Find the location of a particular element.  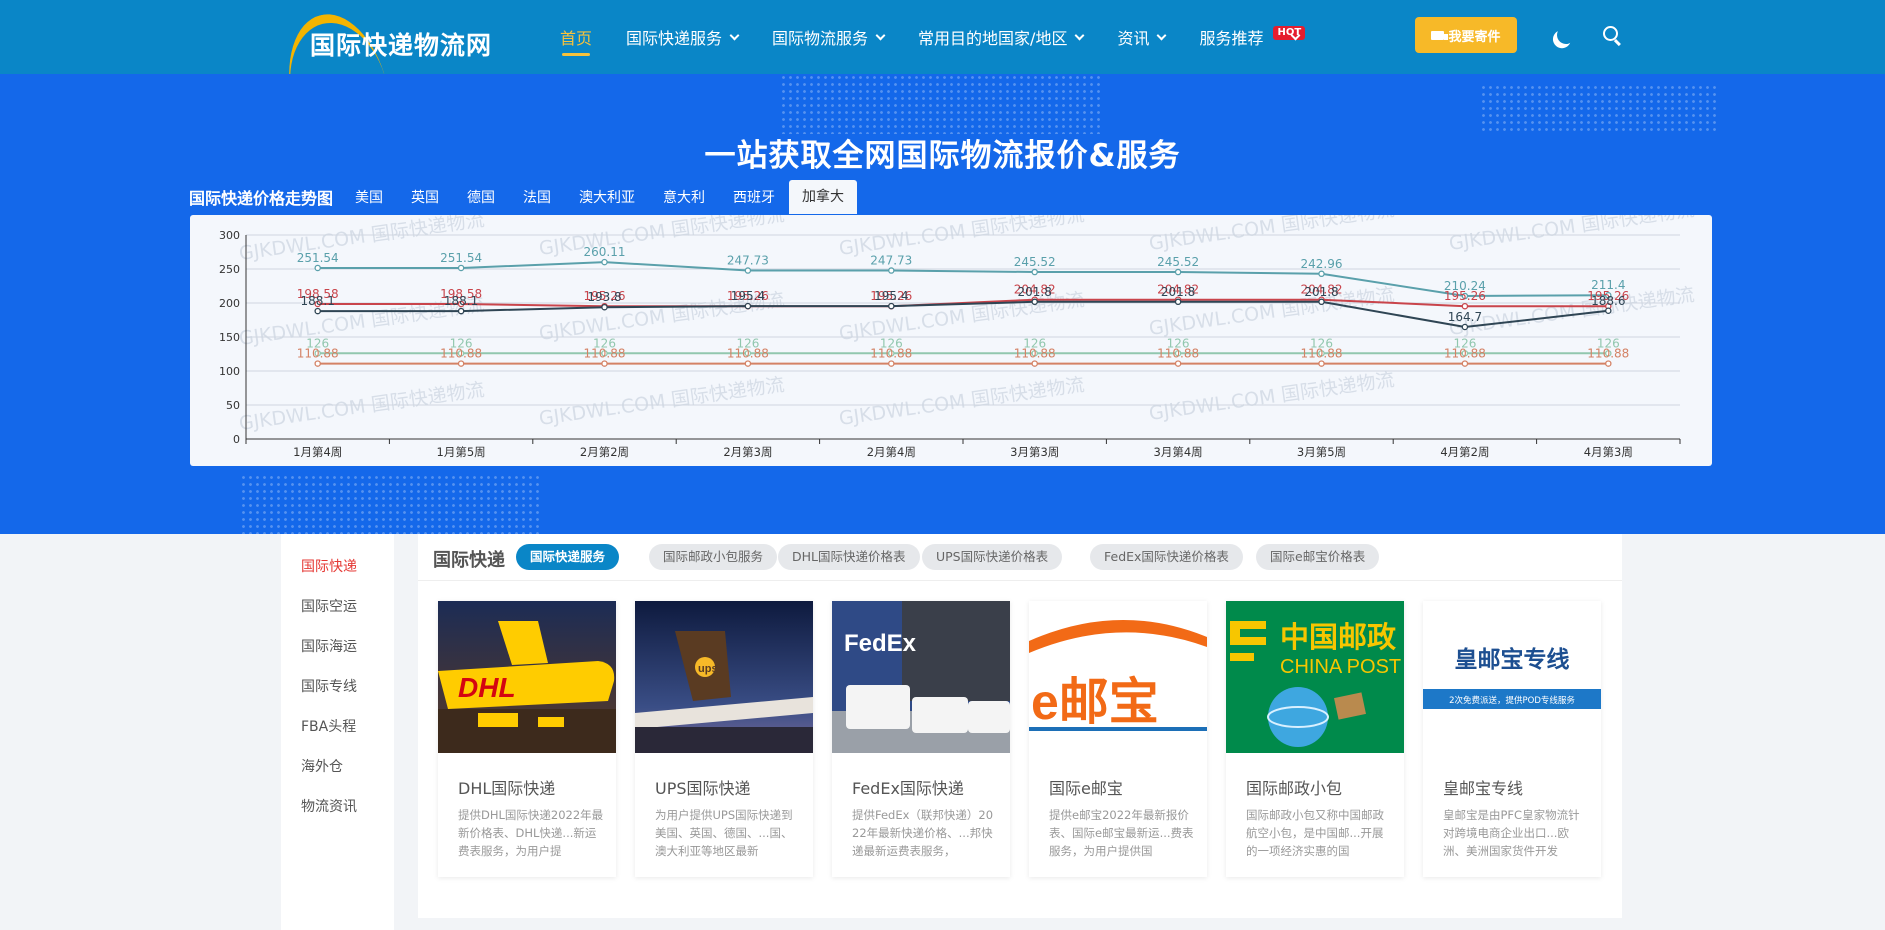

nav-logistics-services: 国际物流服务 is located at coordinates (829, 37).